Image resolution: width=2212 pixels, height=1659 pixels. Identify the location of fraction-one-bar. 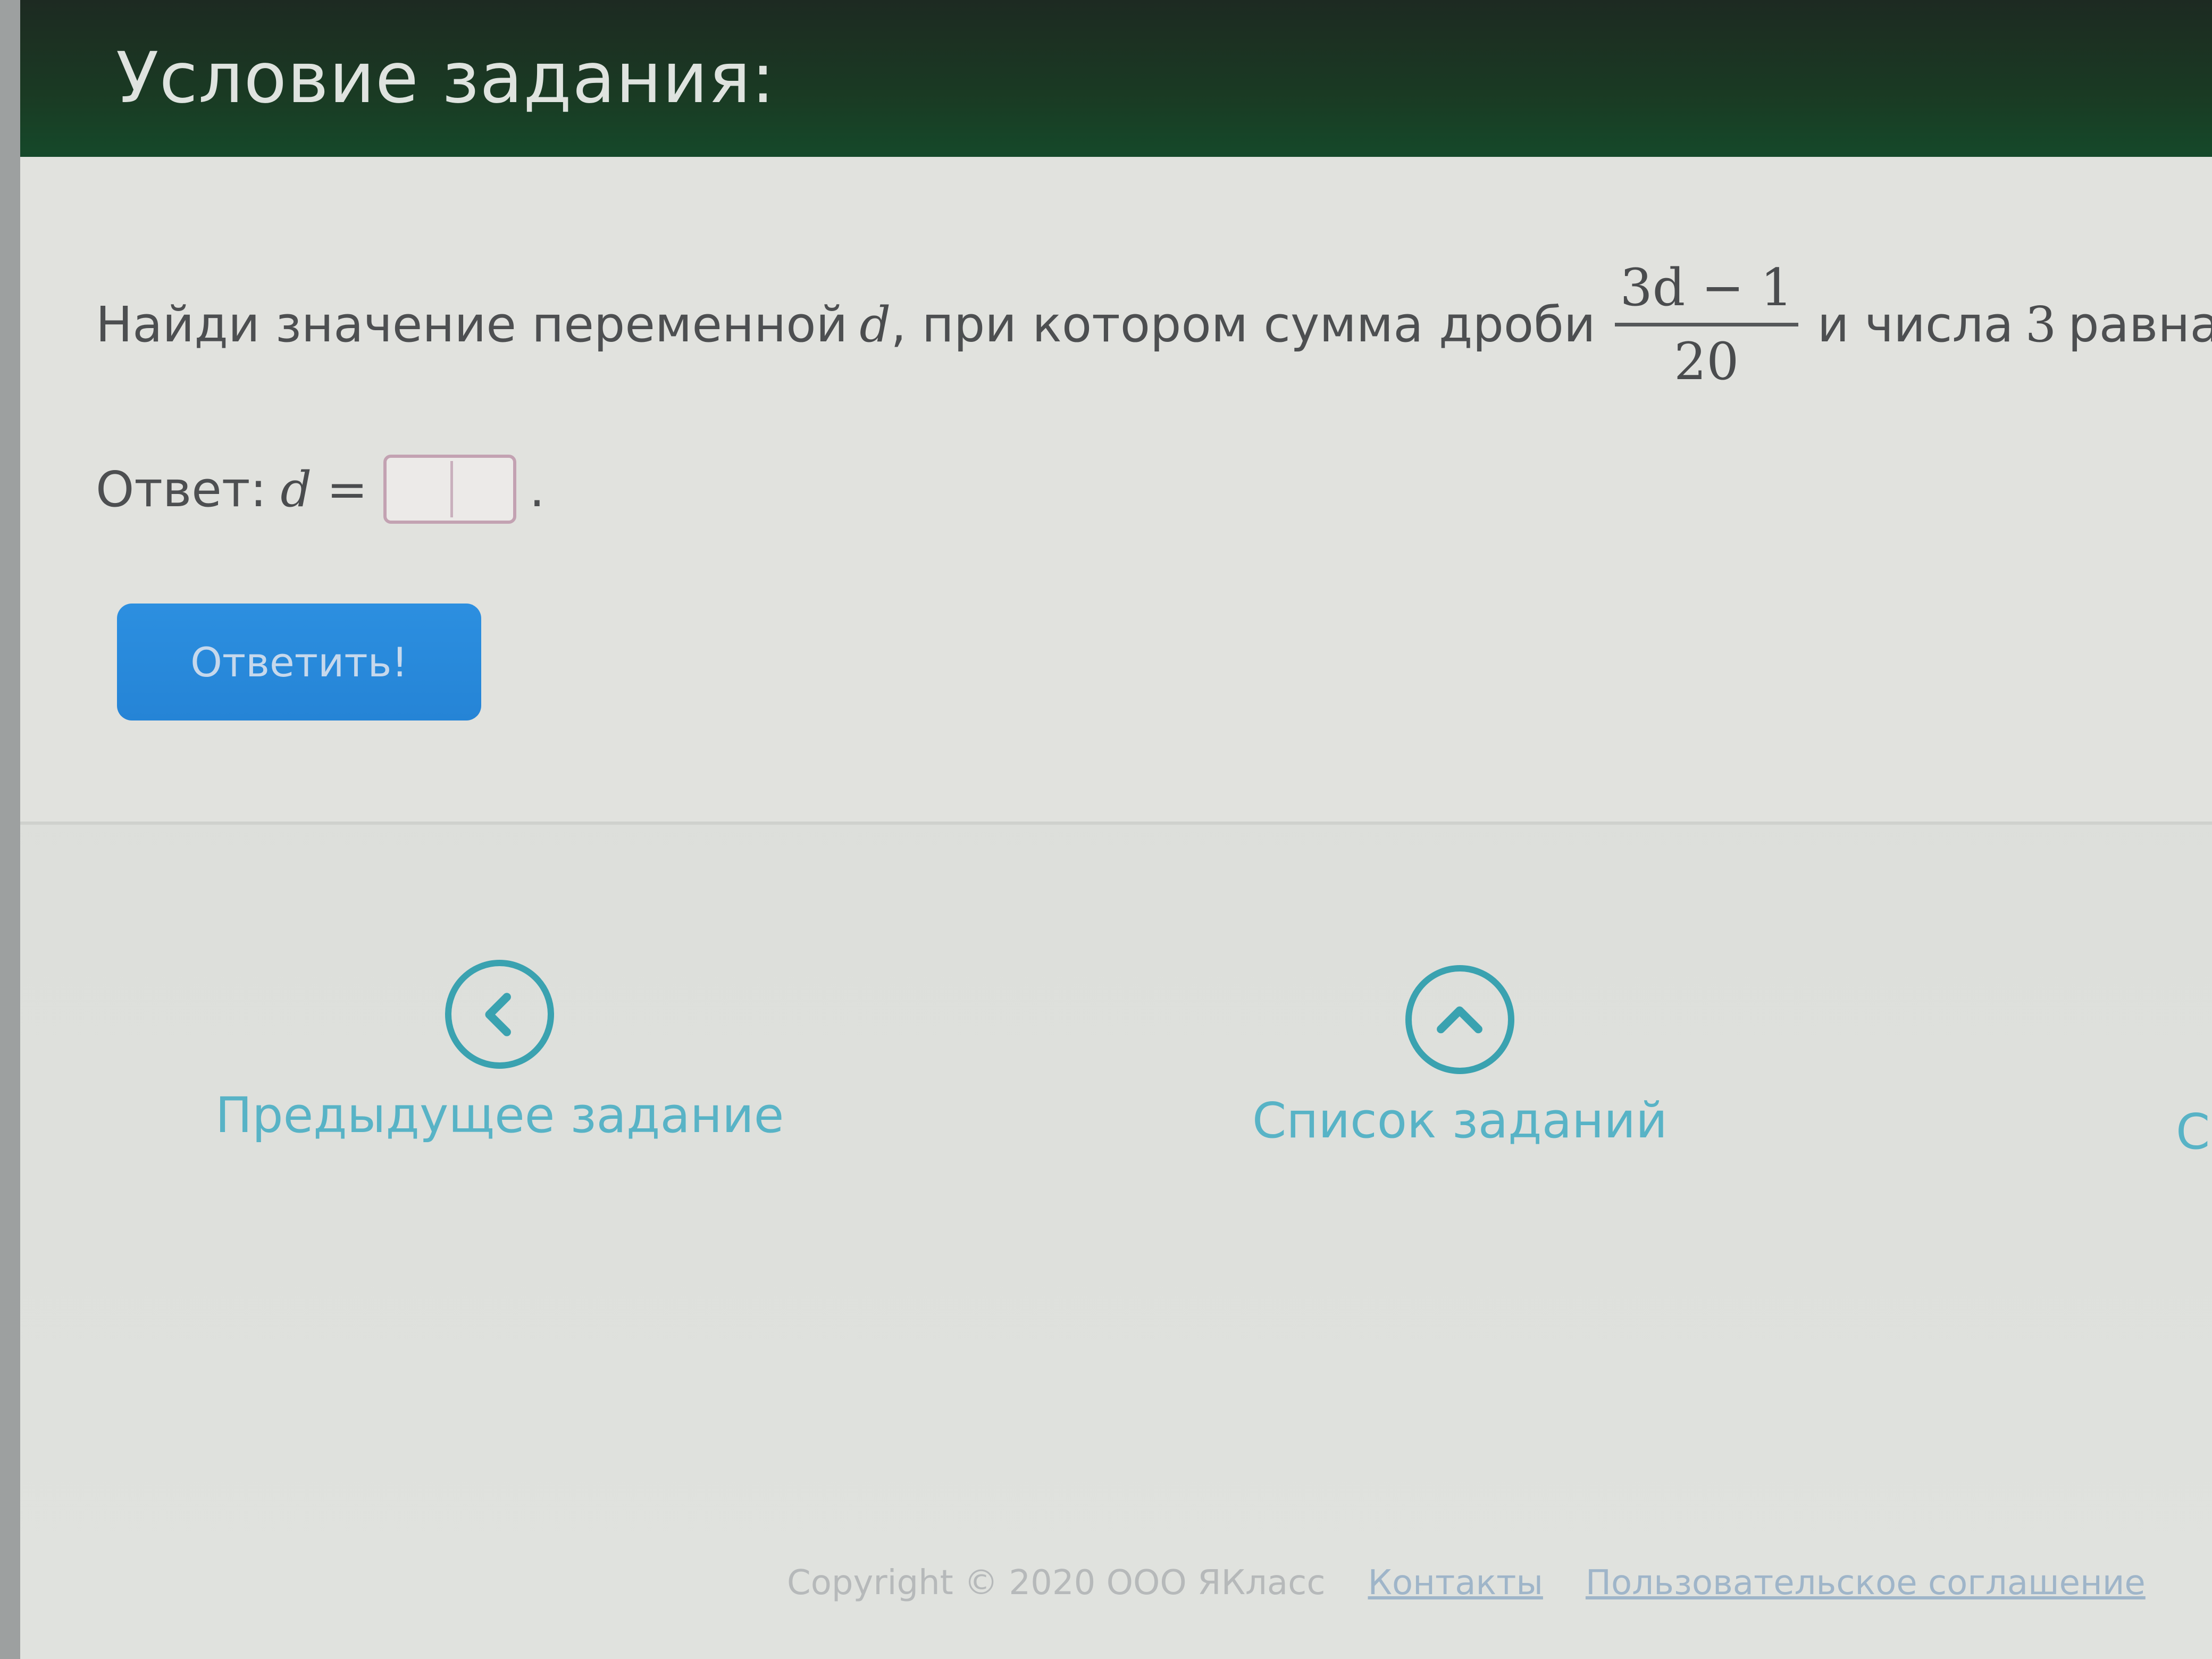
(1706, 324).